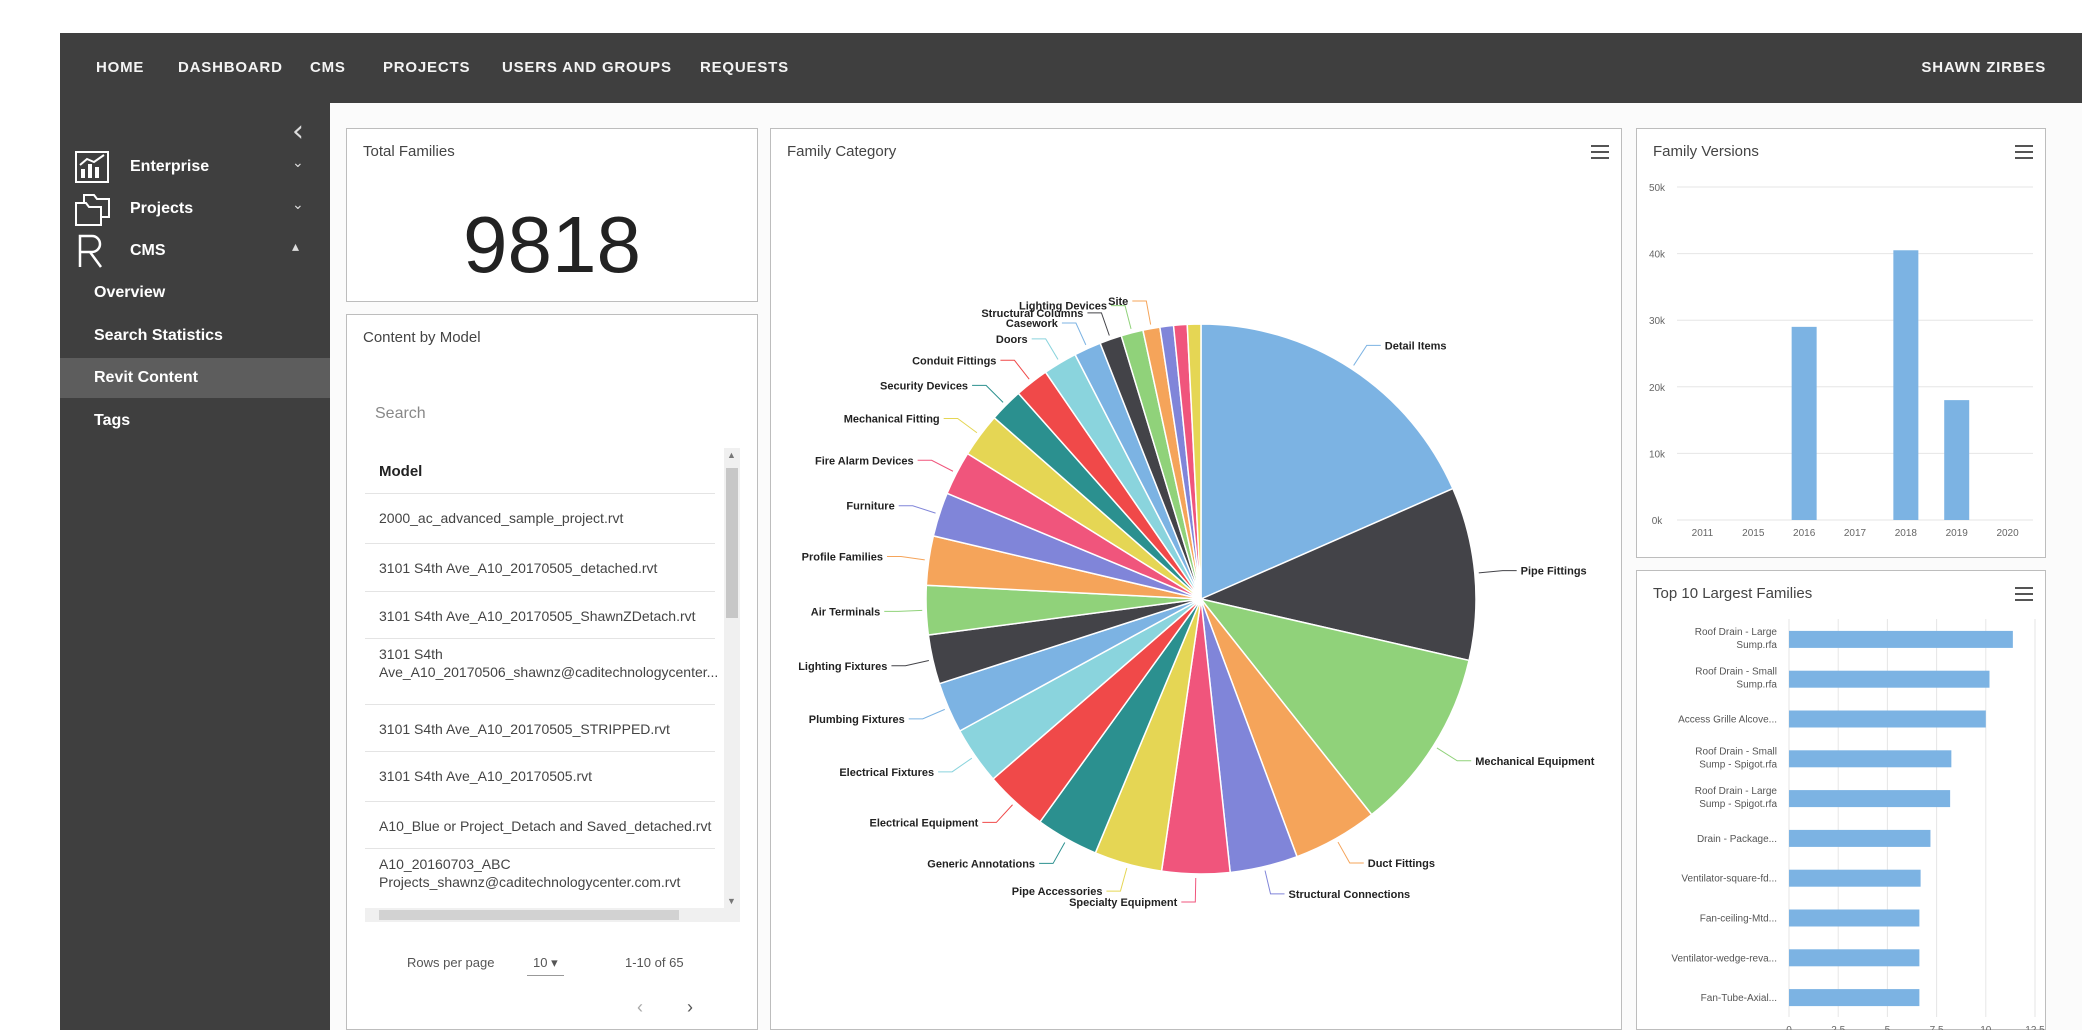 This screenshot has width=2082, height=1030. I want to click on search-input: Search, so click(400, 414).